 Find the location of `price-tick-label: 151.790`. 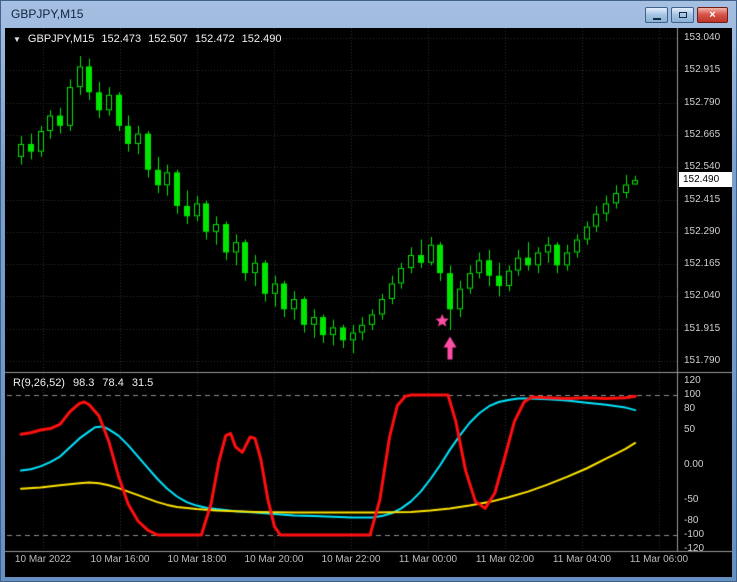

price-tick-label: 151.790 is located at coordinates (702, 360).